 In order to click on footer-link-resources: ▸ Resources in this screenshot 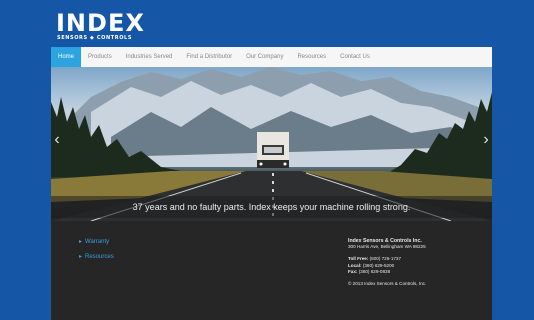, I will do `click(96, 256)`.